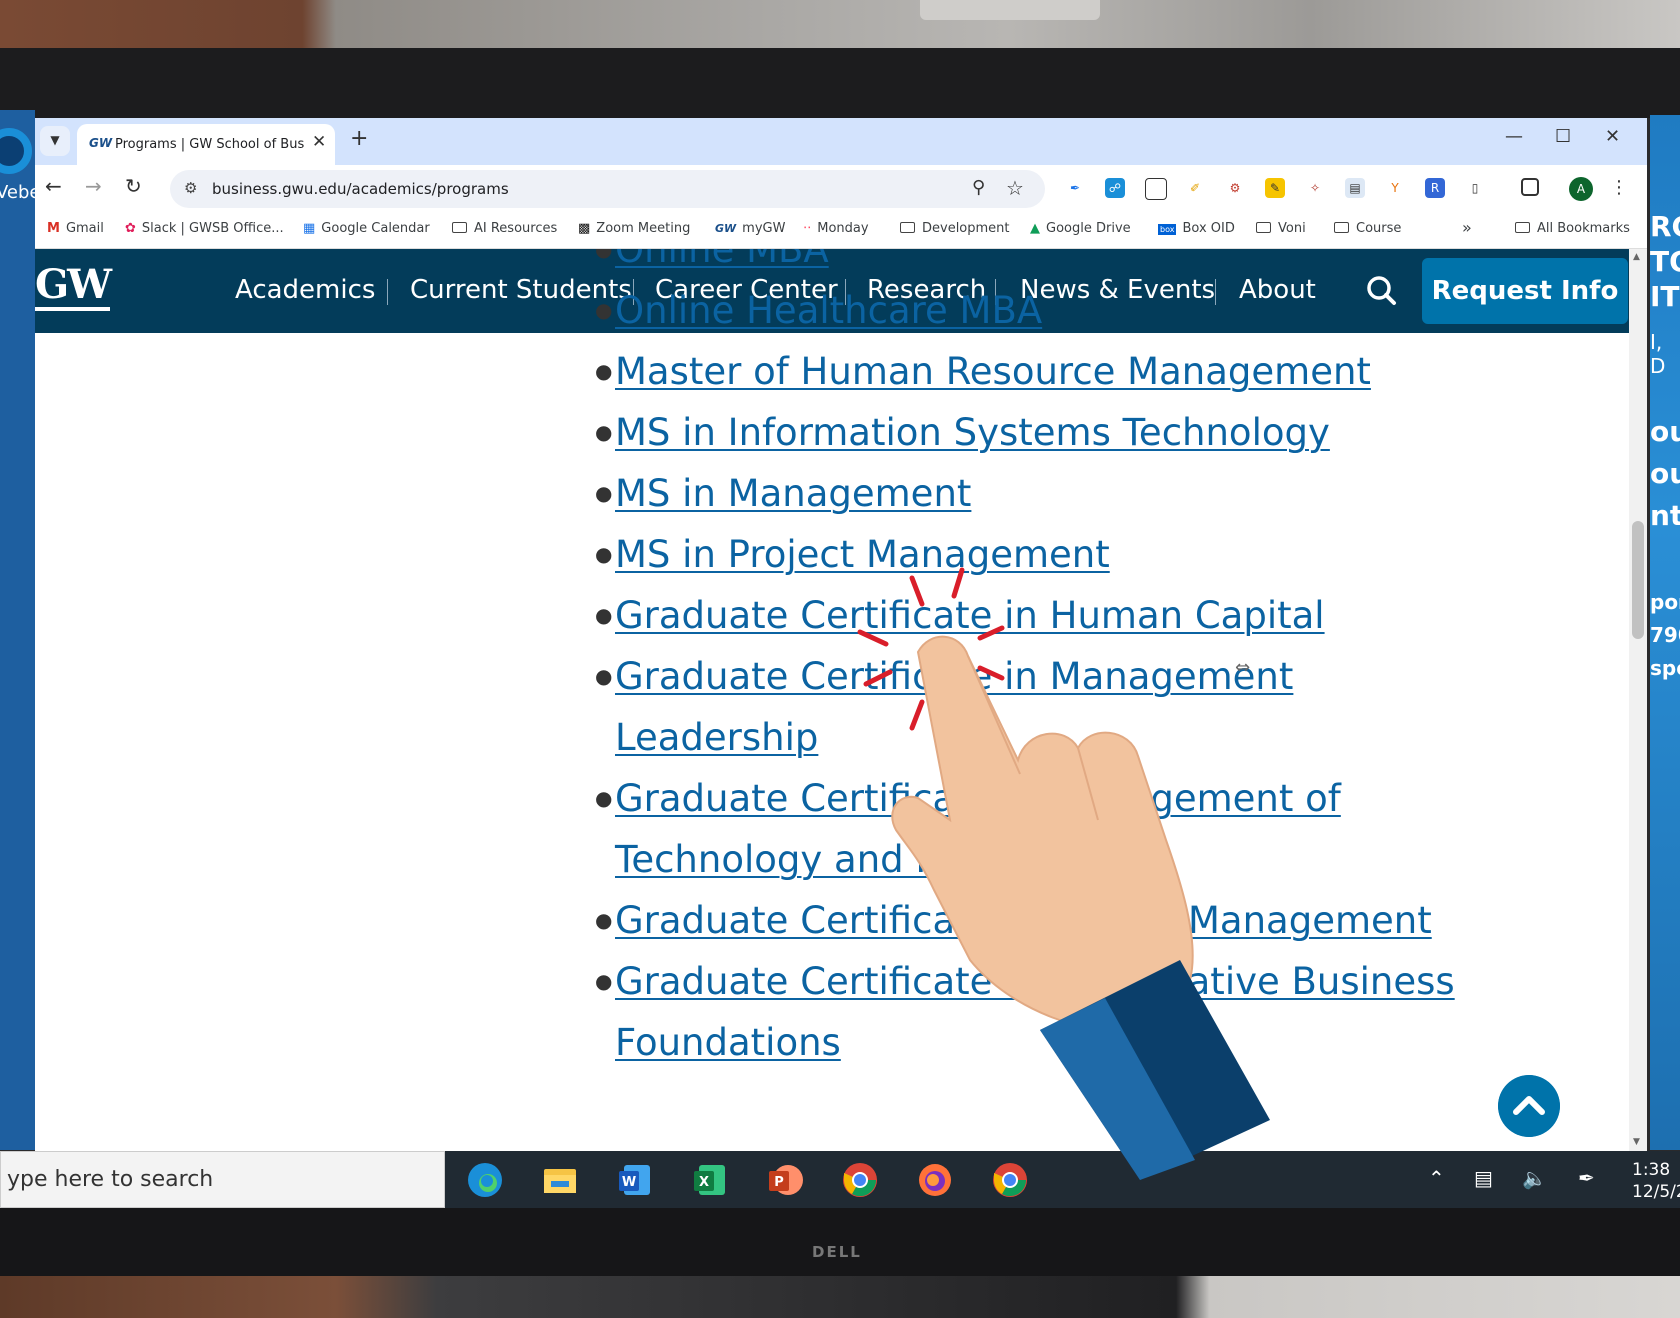 This screenshot has width=1680, height=1318. Describe the element at coordinates (1638, 700) in the screenshot. I see `page-scrollbar: ▲ ▼` at that location.